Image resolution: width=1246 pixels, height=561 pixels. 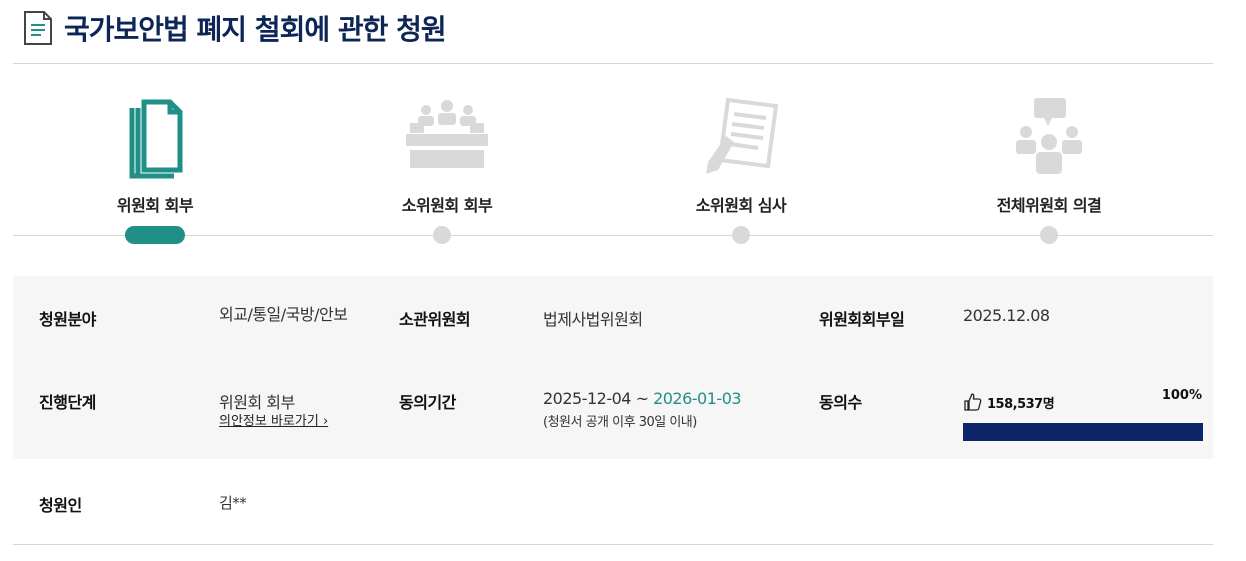 What do you see at coordinates (67, 402) in the screenshot?
I see `stage-label: 진행단계` at bounding box center [67, 402].